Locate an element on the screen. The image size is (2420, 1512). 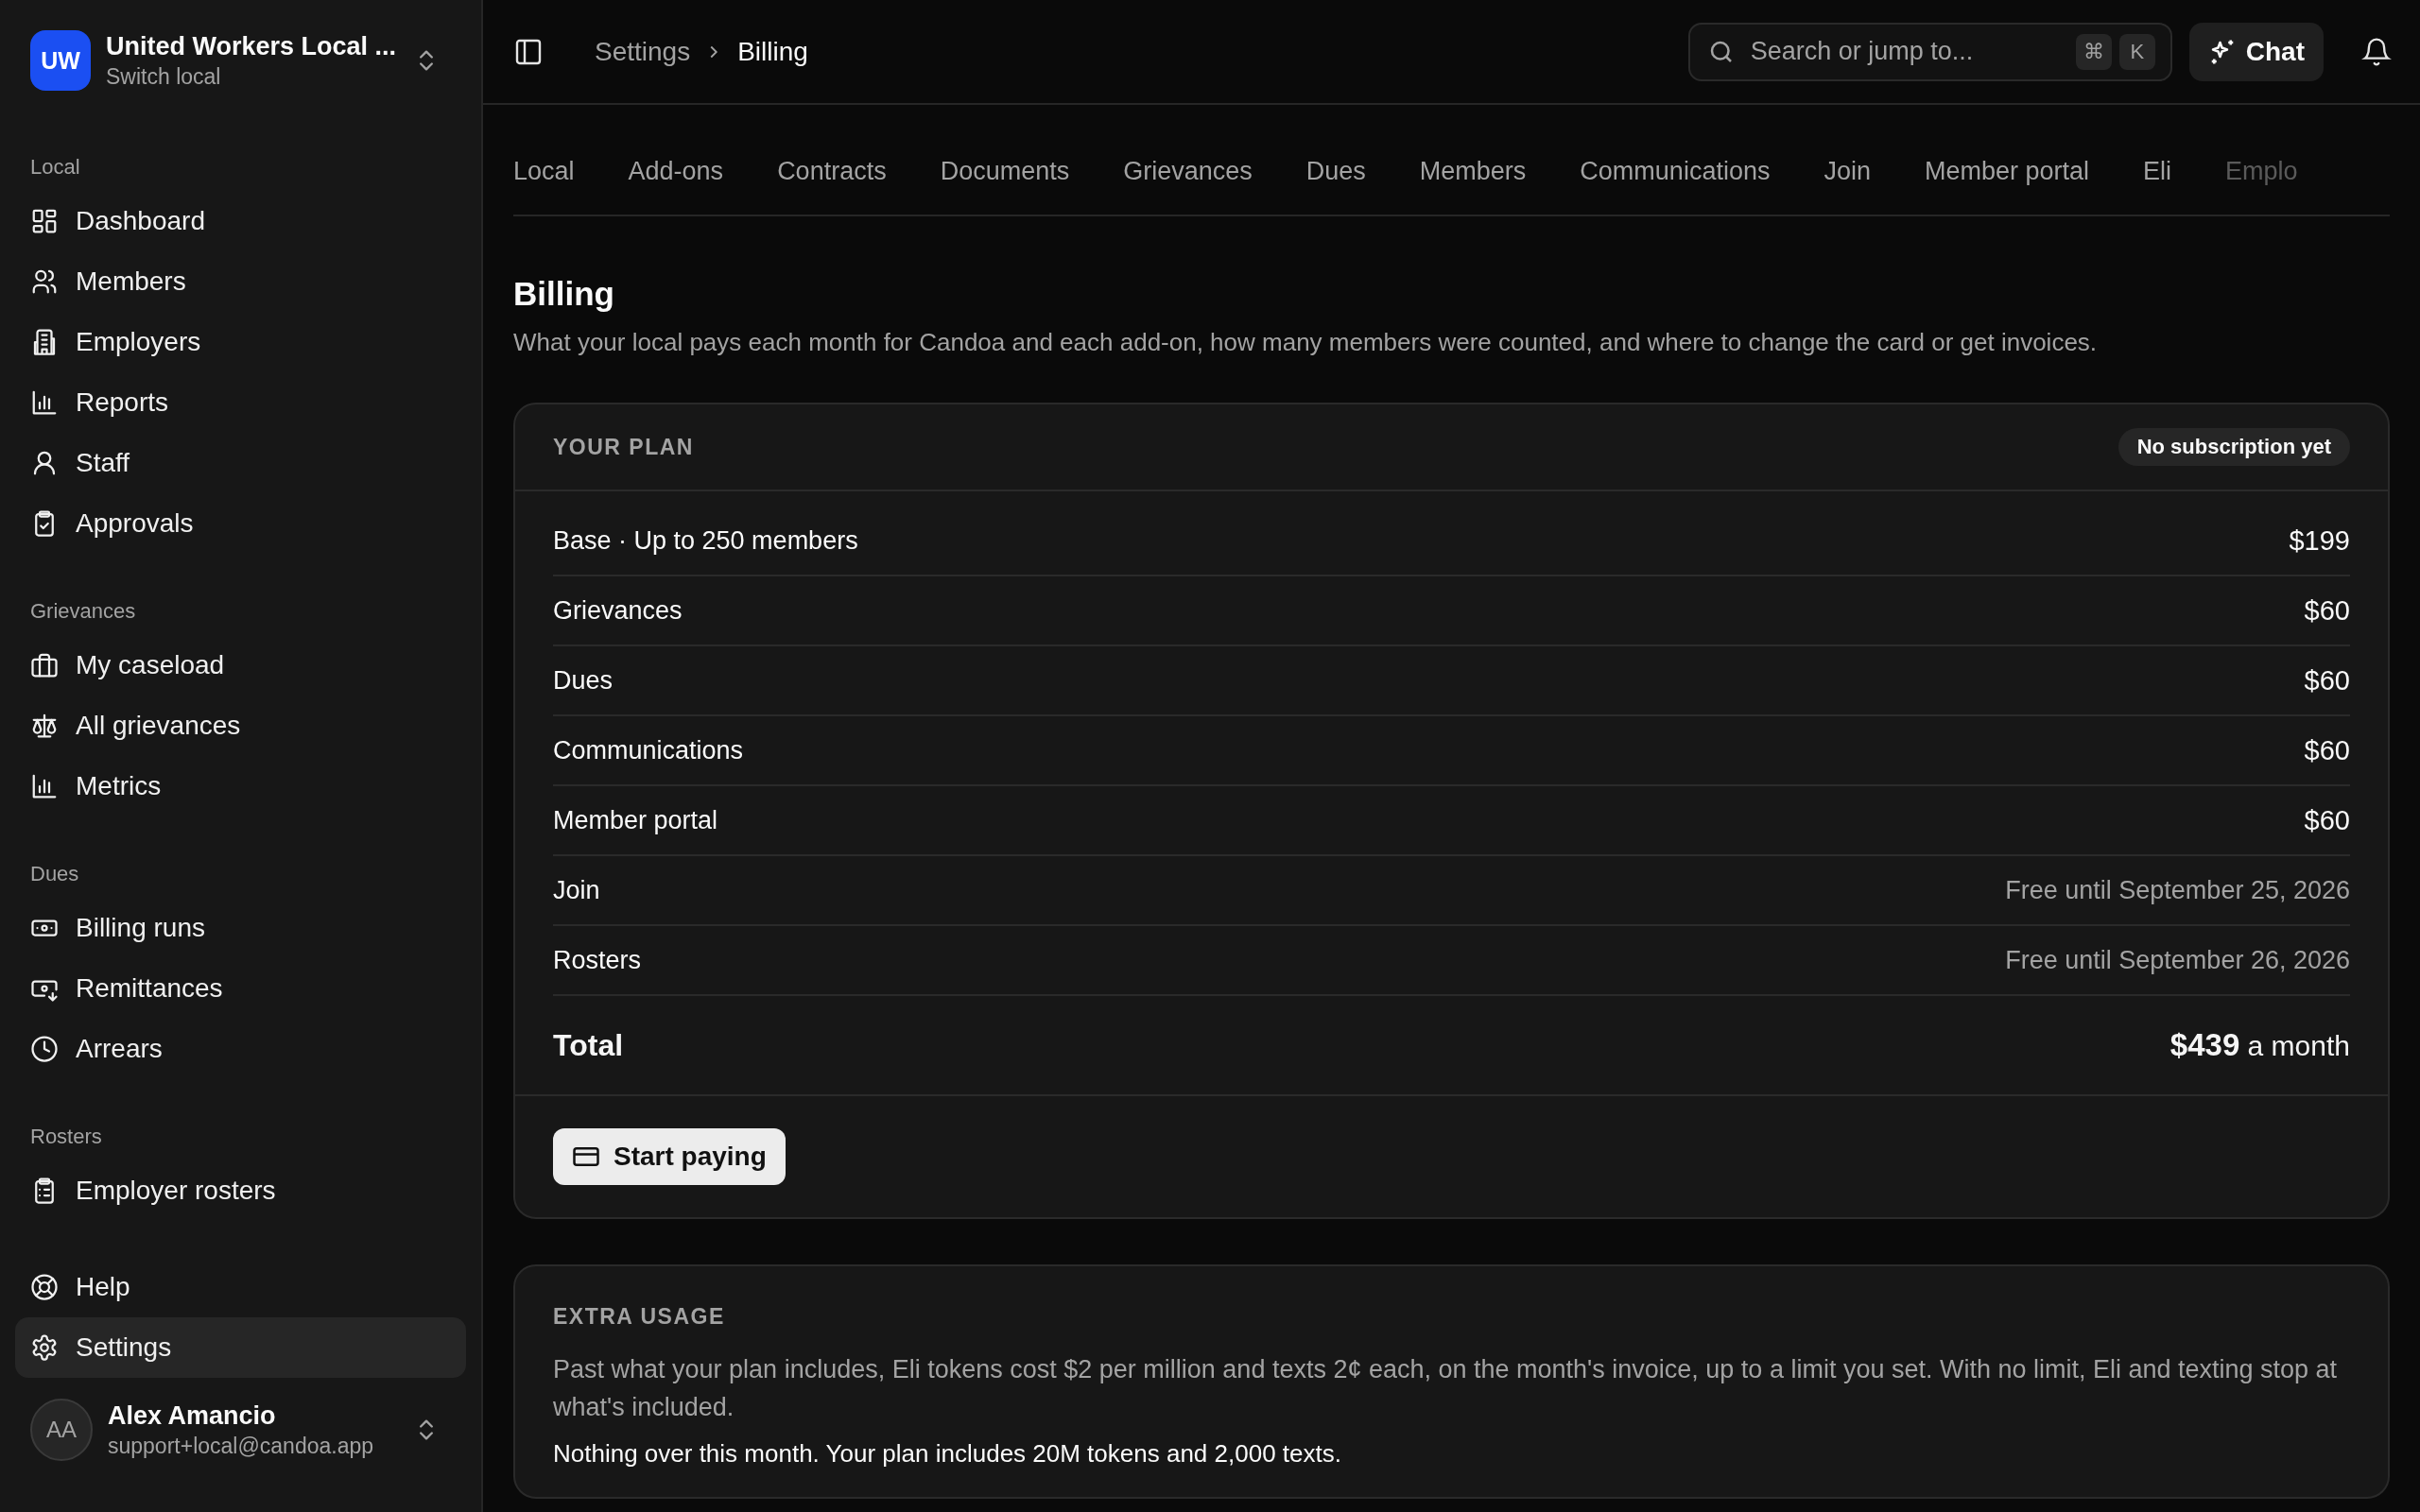
nav-item: Help is located at coordinates (241, 1287).